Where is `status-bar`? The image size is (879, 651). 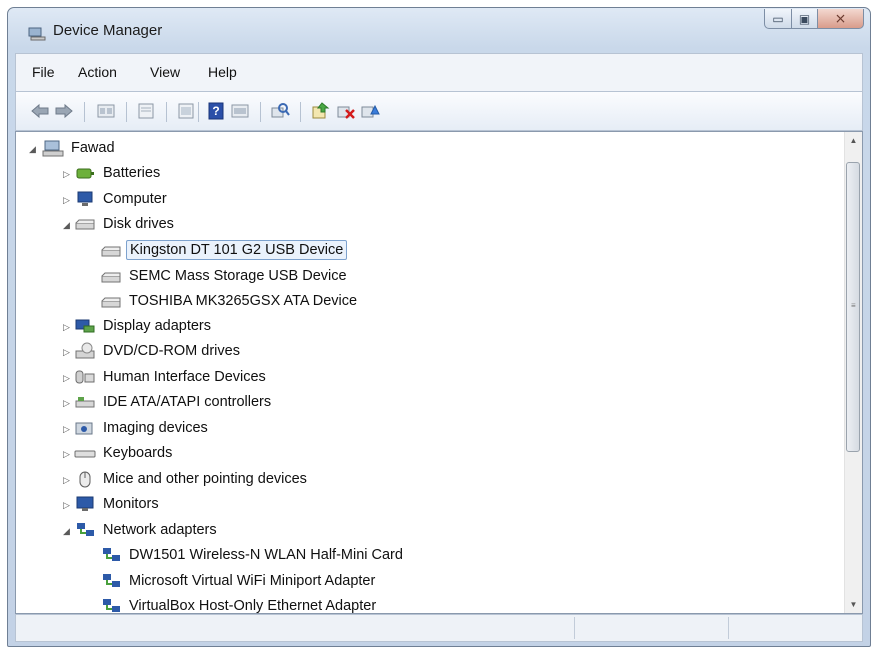 status-bar is located at coordinates (439, 628).